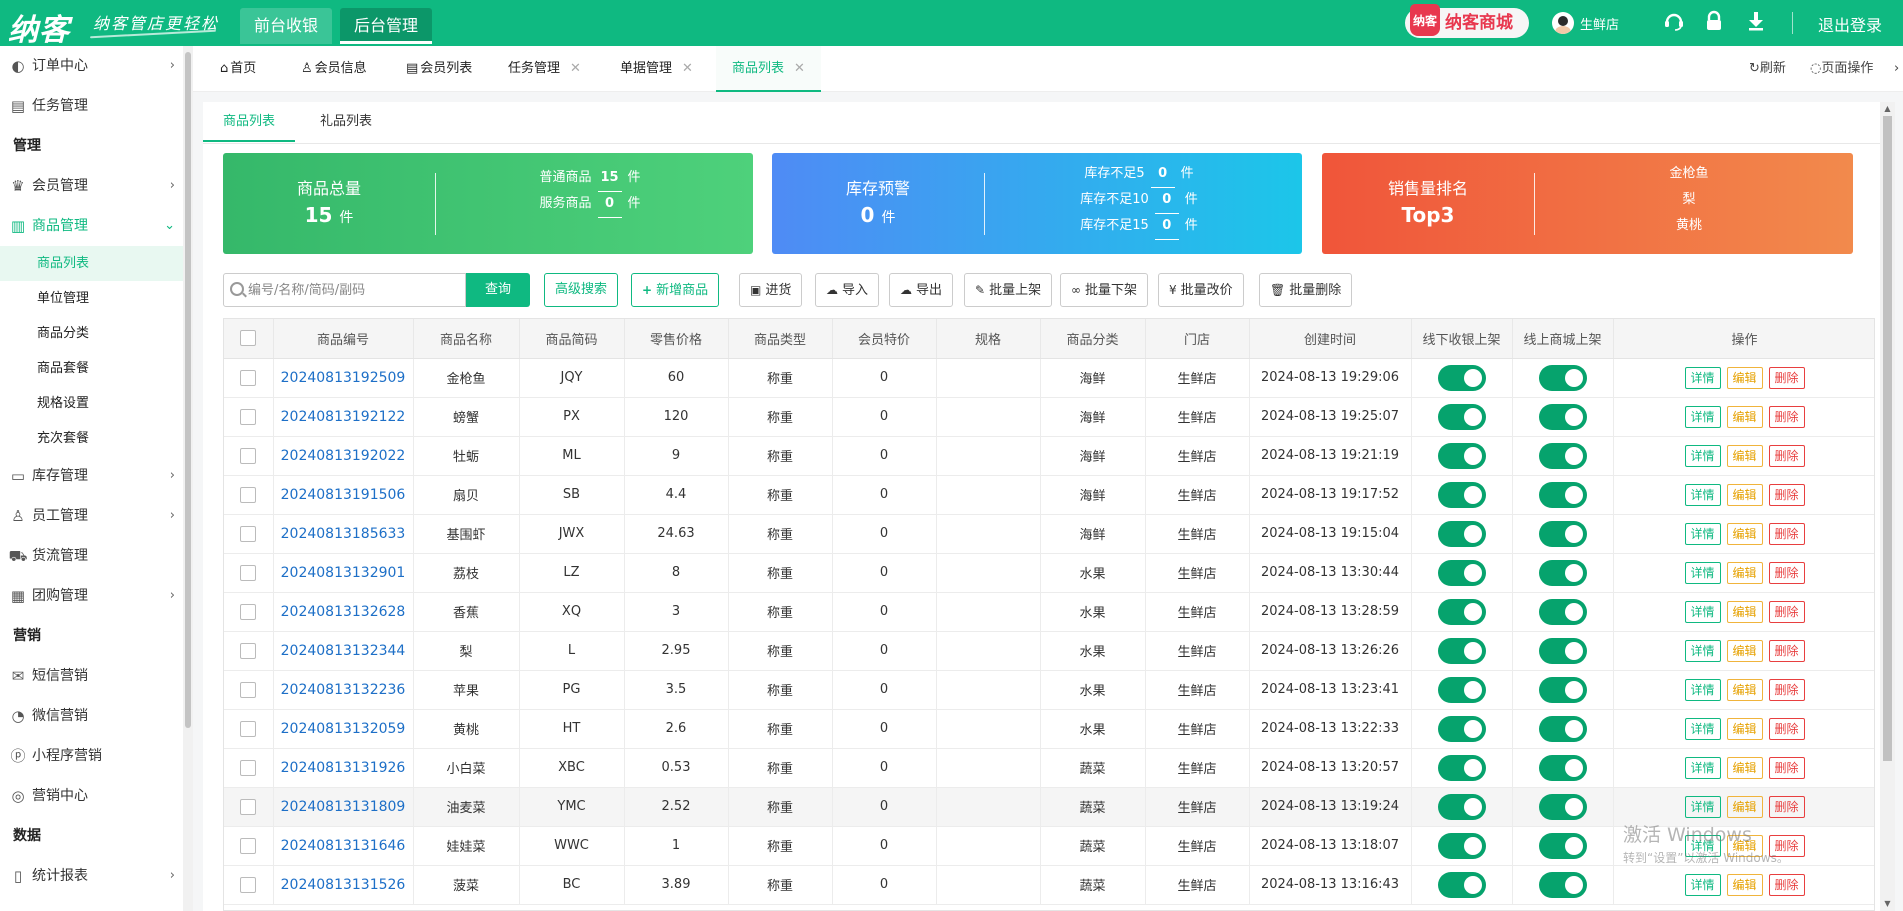  Describe the element at coordinates (988, 339) in the screenshot. I see `col-header: 规格` at that location.